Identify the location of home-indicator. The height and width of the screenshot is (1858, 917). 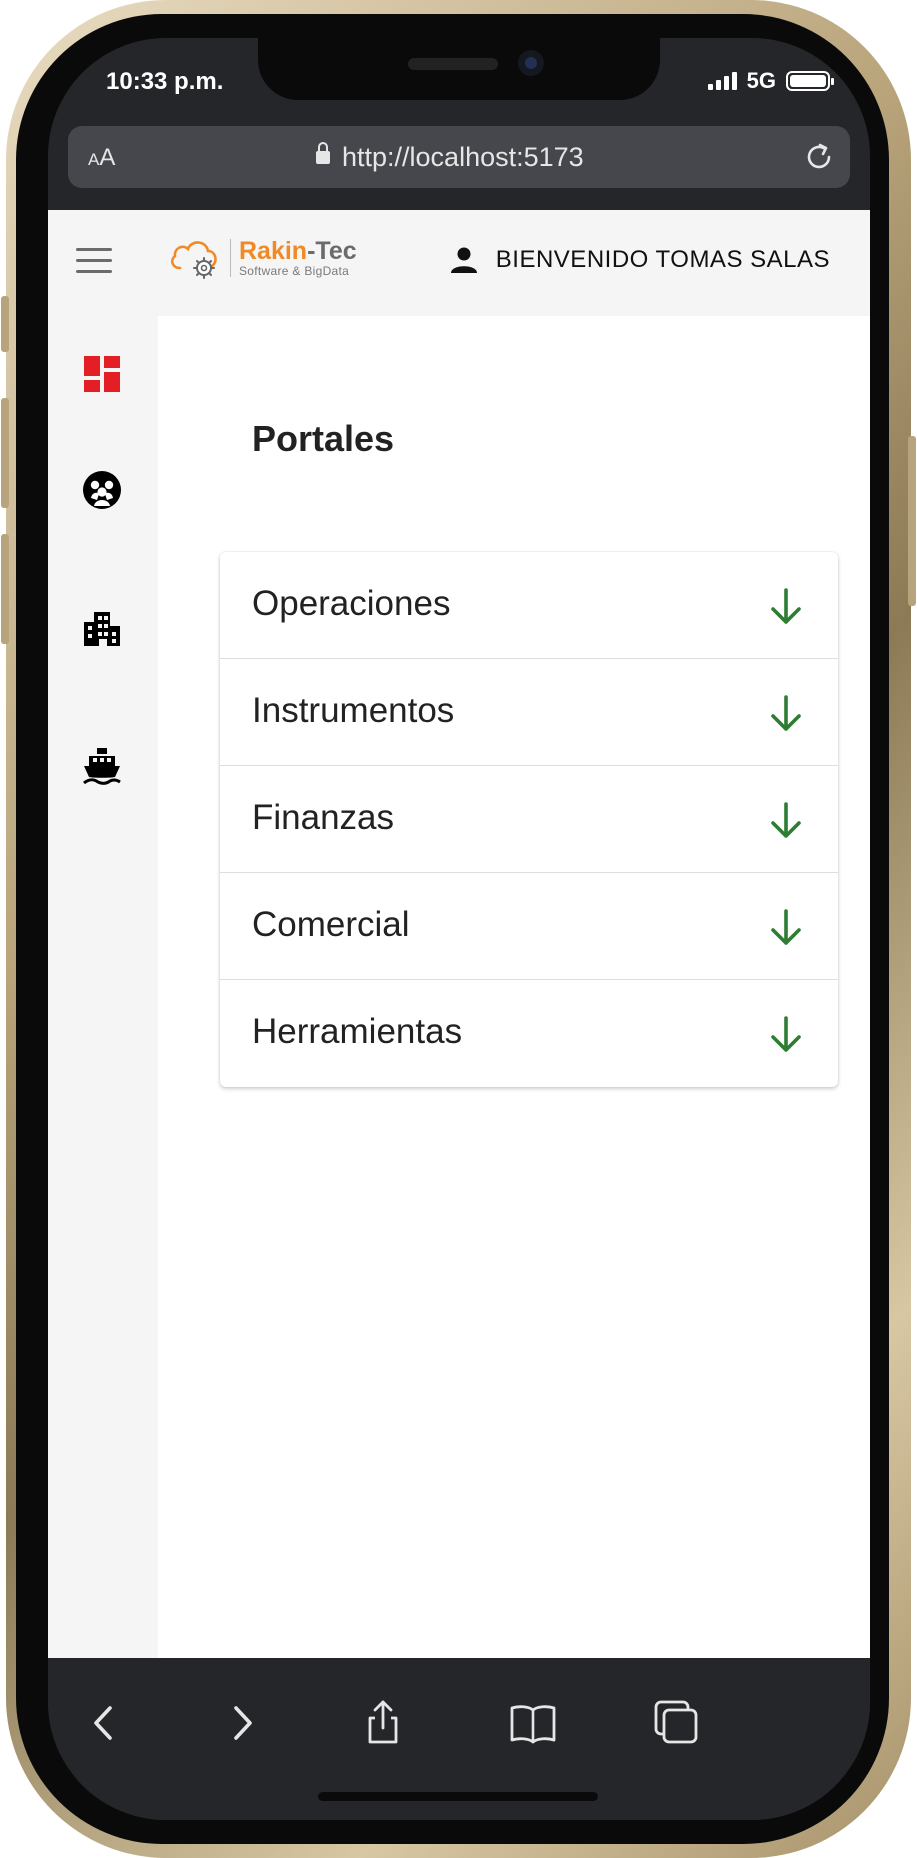
(458, 1796).